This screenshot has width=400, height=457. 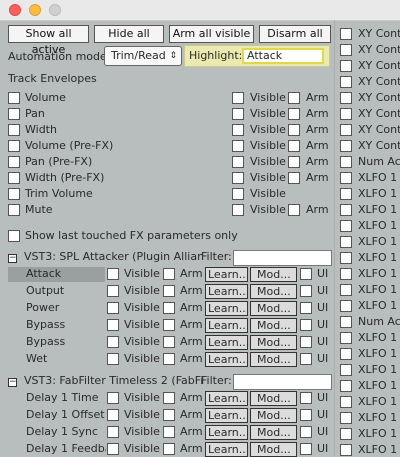 What do you see at coordinates (35, 10) in the screenshot?
I see `minimize-window-button` at bounding box center [35, 10].